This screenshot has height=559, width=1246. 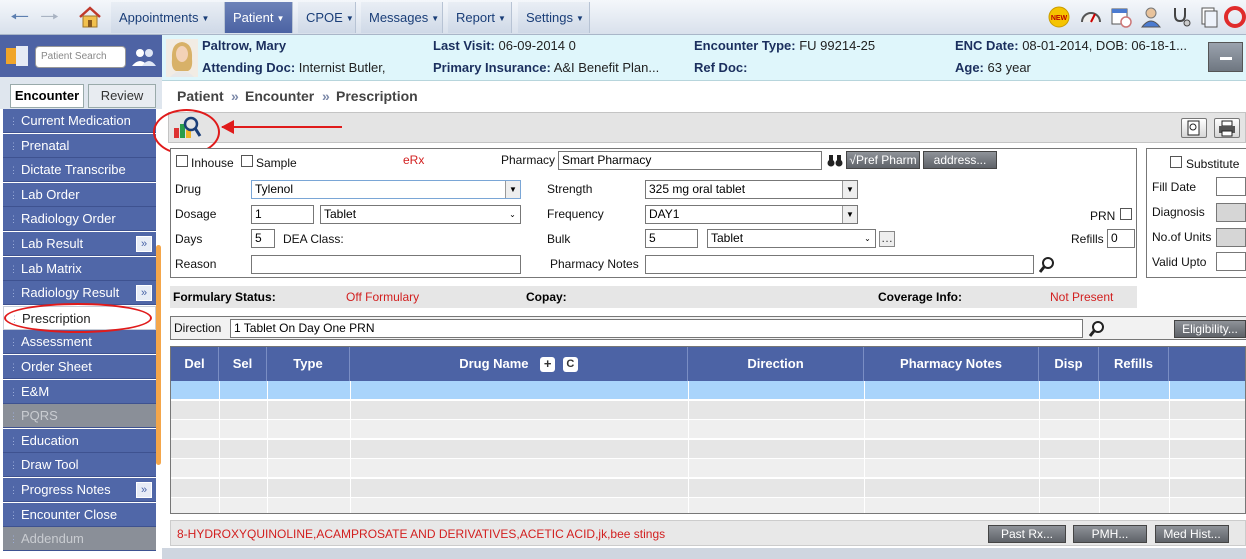 I want to click on preview-button, so click(x=1194, y=128).